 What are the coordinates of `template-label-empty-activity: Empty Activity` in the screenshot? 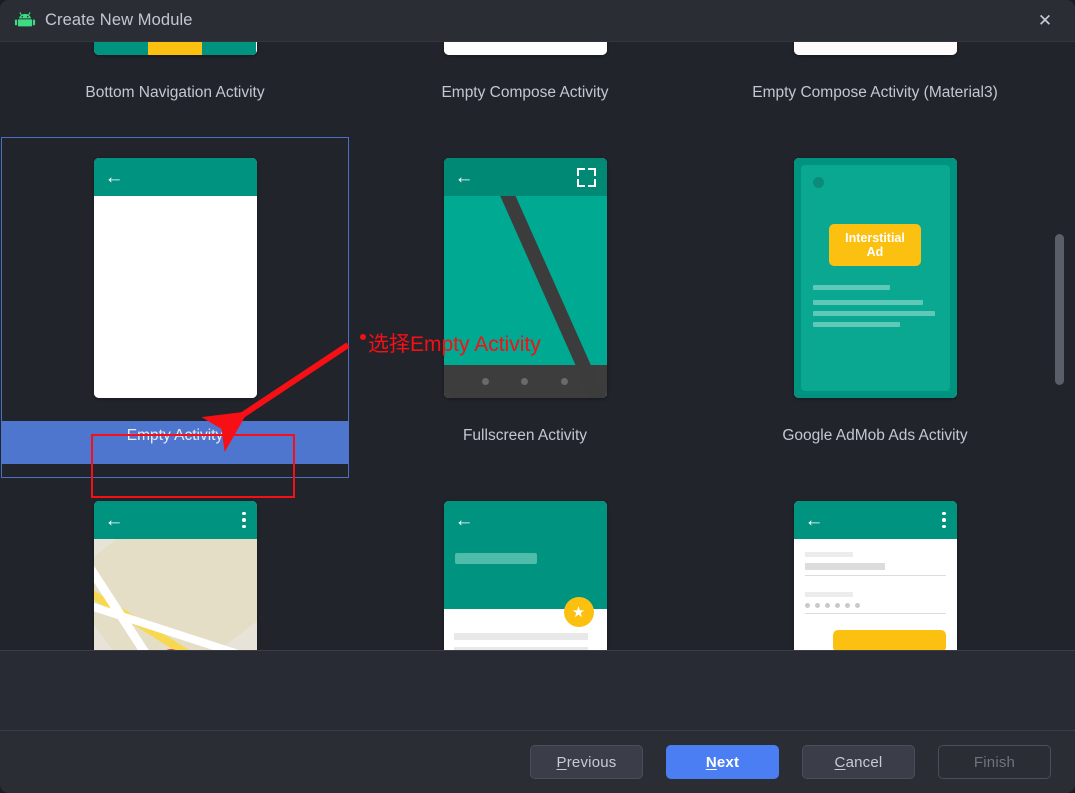 It's located at (175, 435).